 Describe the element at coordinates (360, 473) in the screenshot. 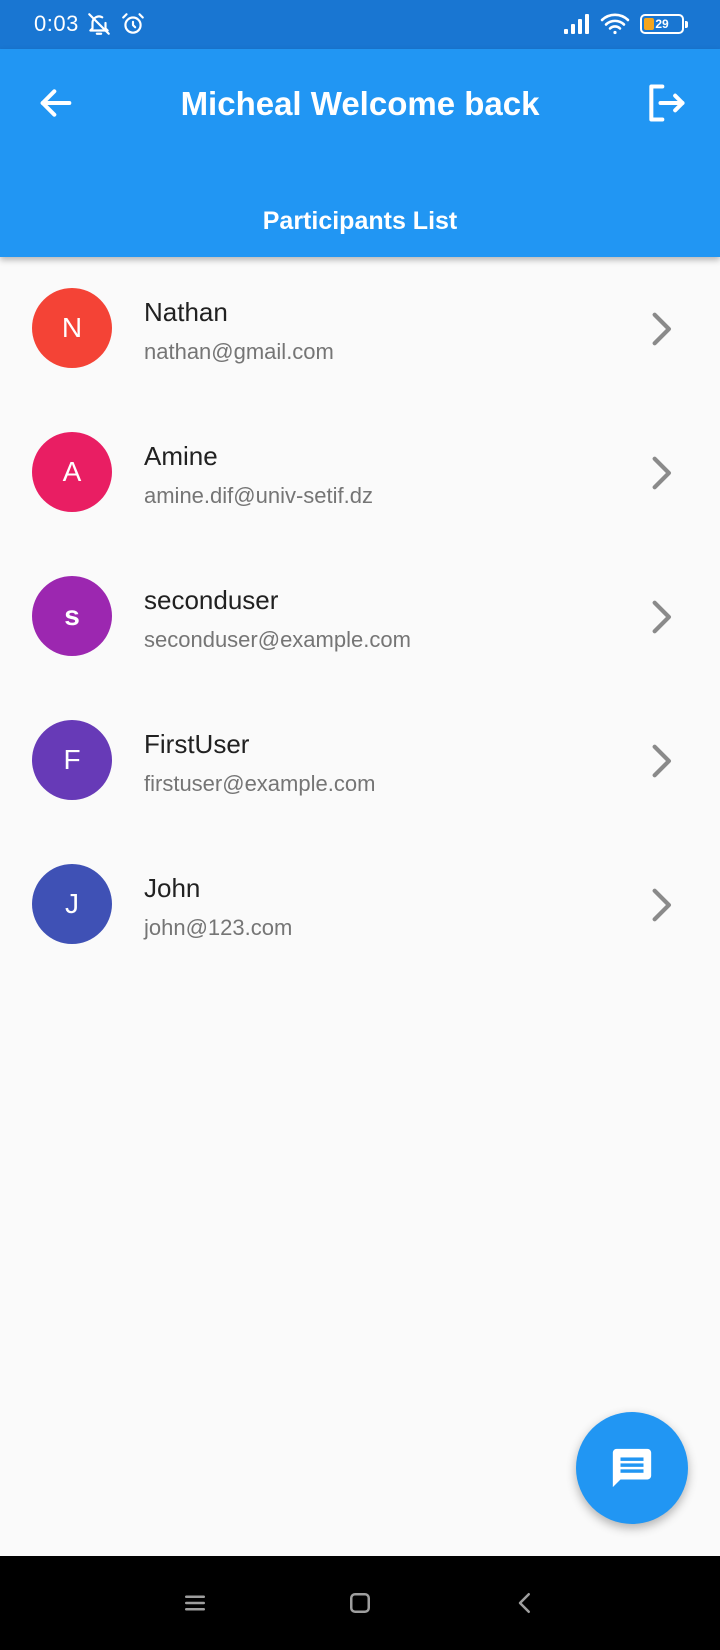

I see `list-item: A Amine amine.dif@univ-setif.dz` at that location.